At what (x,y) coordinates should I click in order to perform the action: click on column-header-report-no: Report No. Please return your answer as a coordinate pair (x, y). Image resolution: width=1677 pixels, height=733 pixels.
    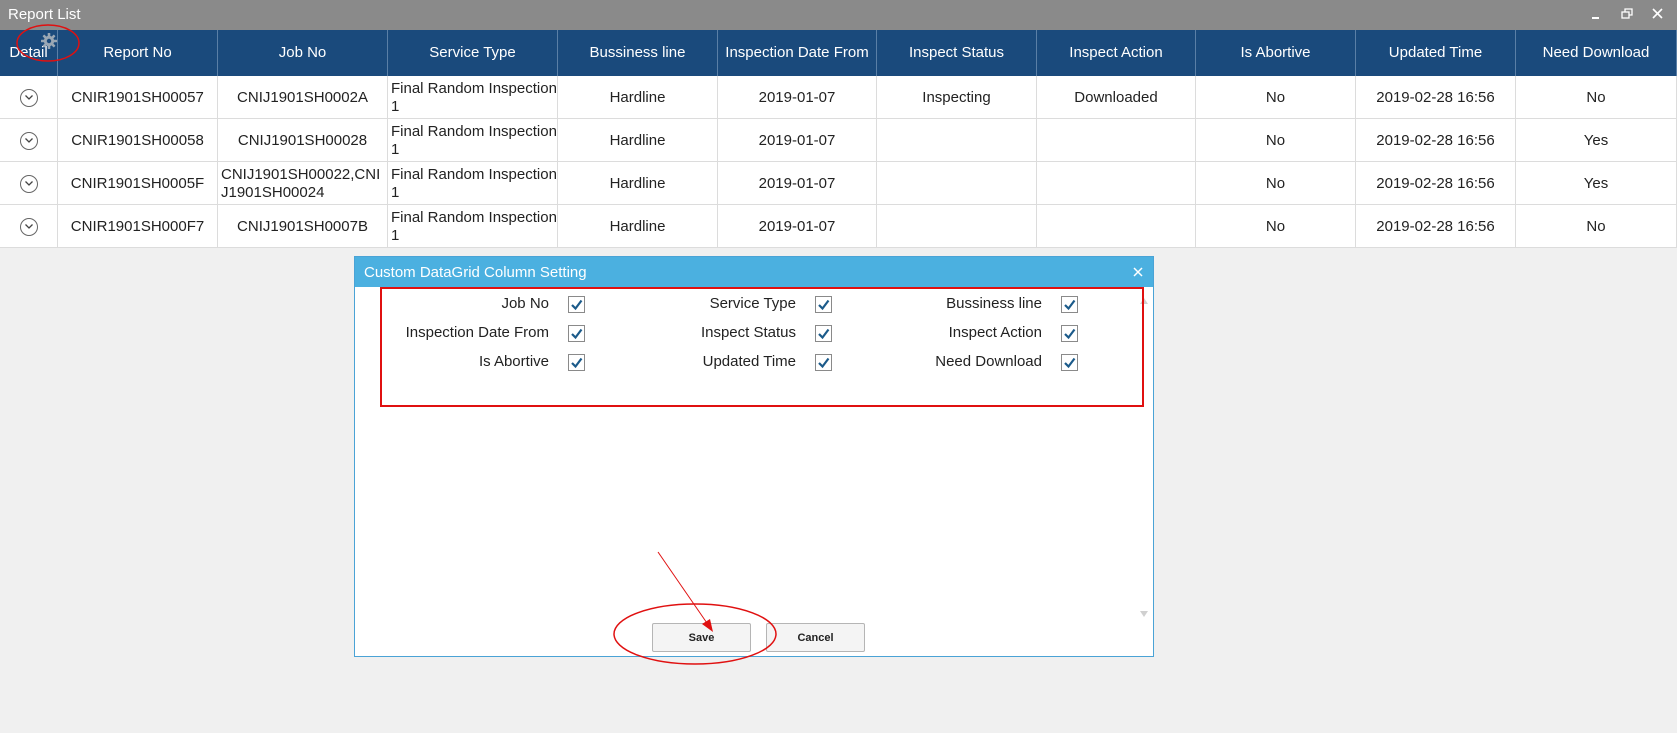
    Looking at the image, I should click on (138, 53).